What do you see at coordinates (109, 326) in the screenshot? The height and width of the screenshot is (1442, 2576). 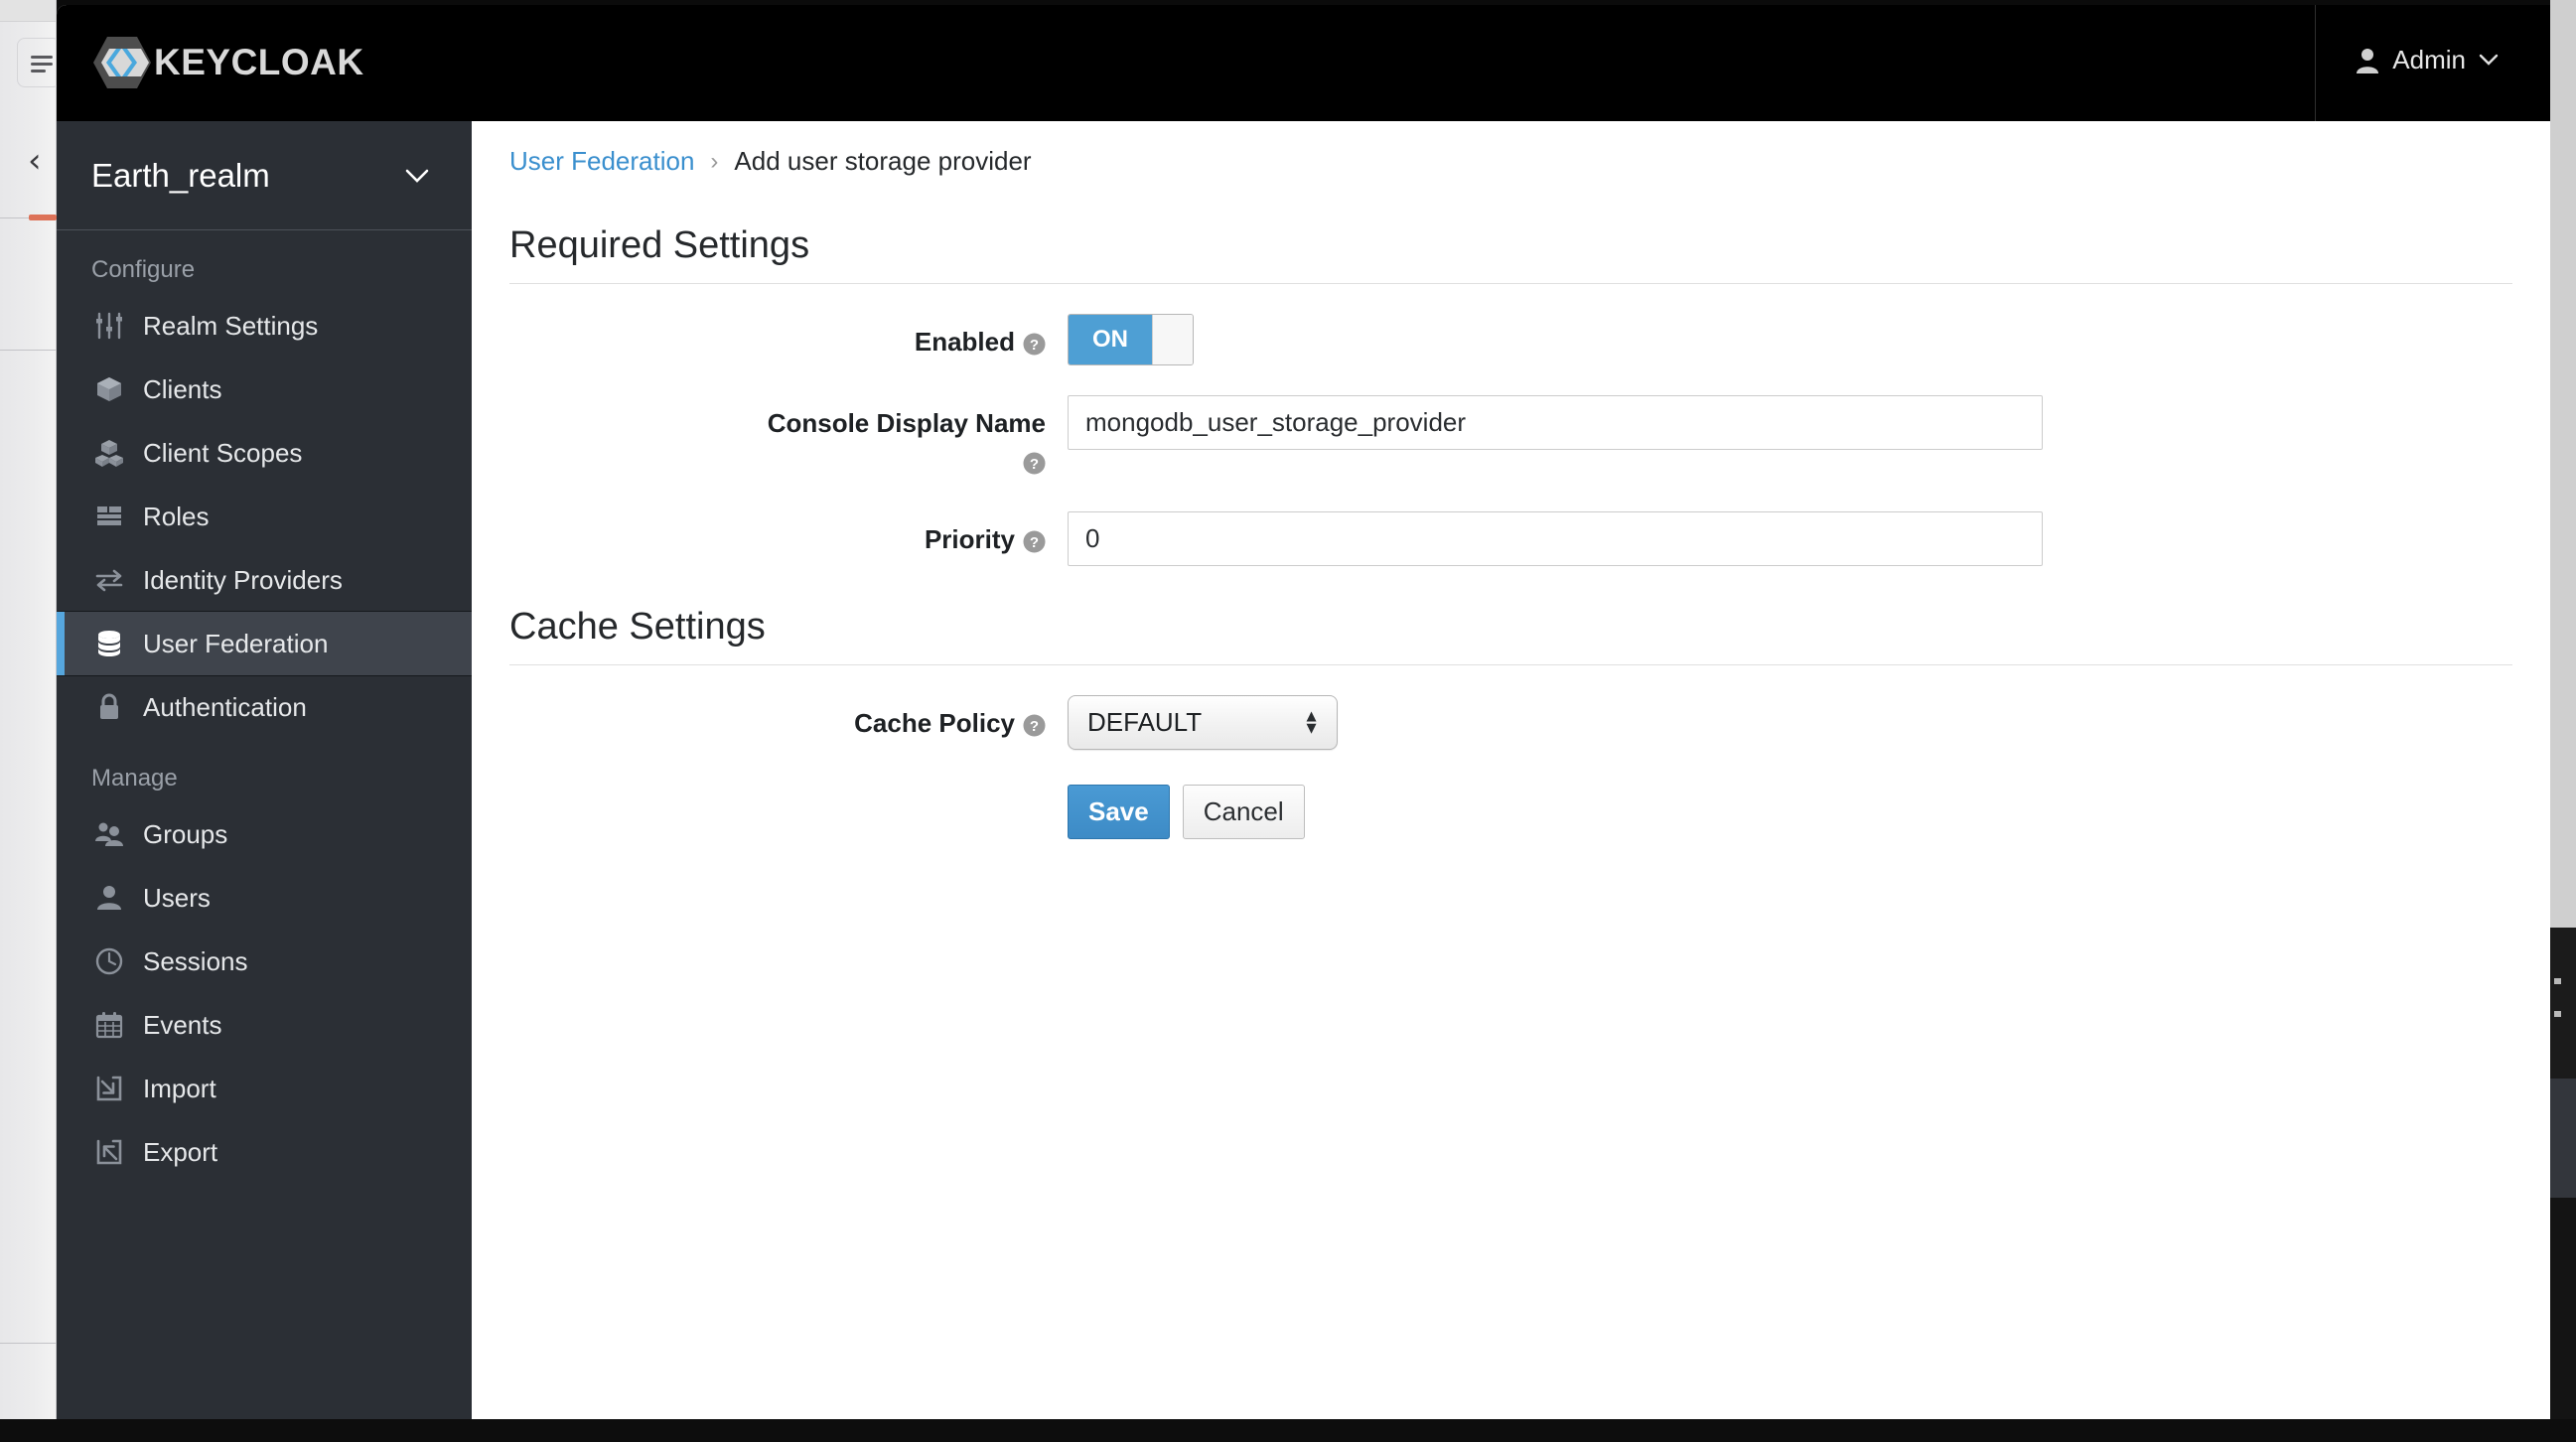 I see `sliders-icon` at bounding box center [109, 326].